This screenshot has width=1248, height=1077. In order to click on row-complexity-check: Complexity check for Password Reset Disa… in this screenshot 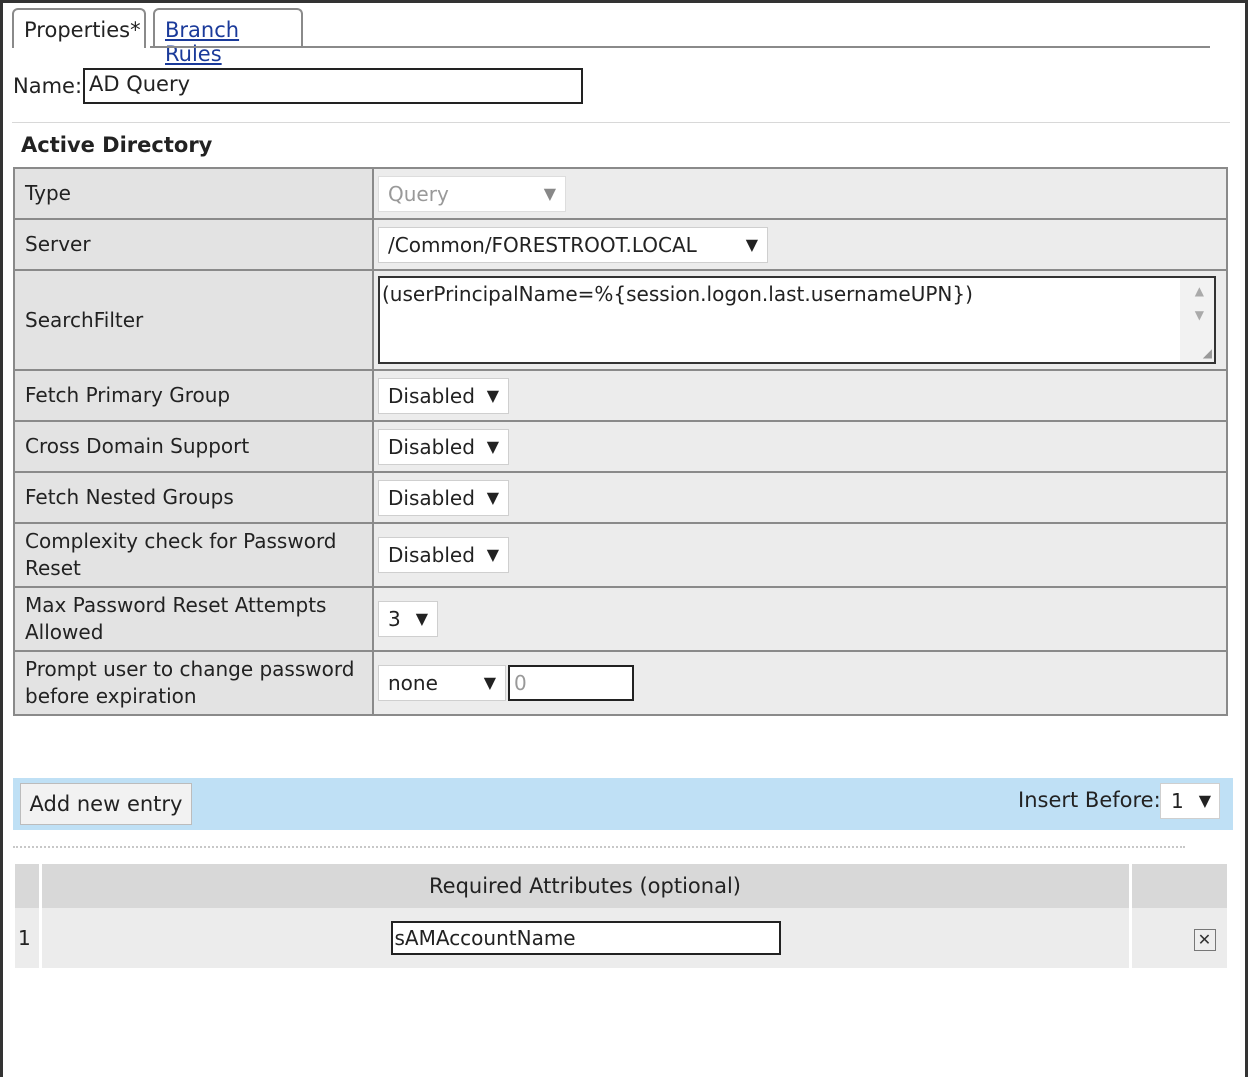, I will do `click(620, 555)`.